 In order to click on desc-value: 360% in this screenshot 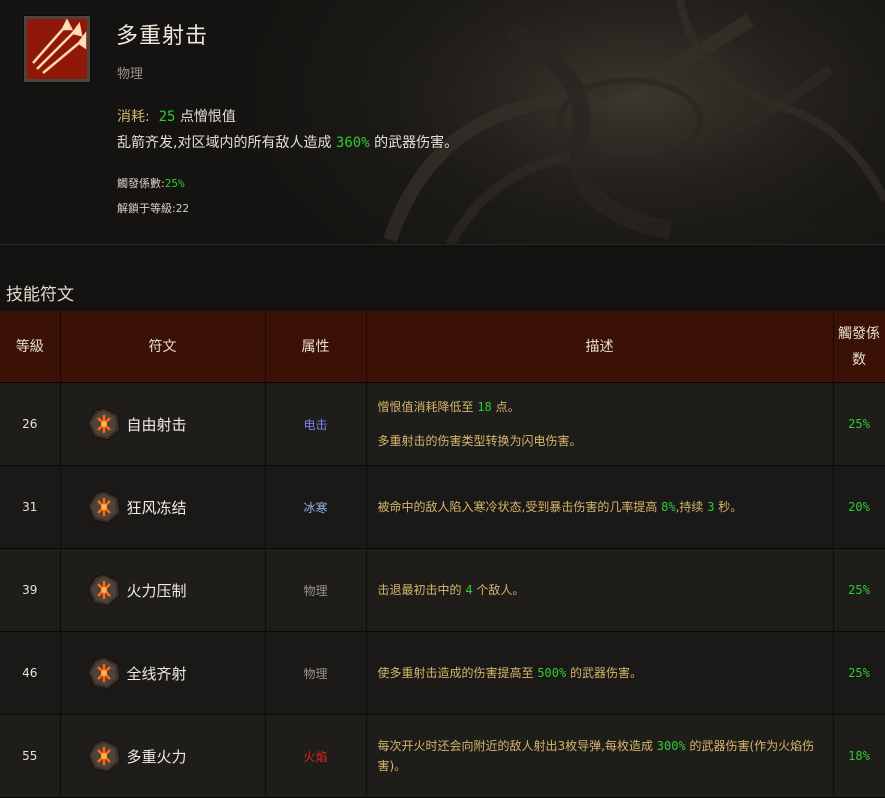, I will do `click(352, 143)`.